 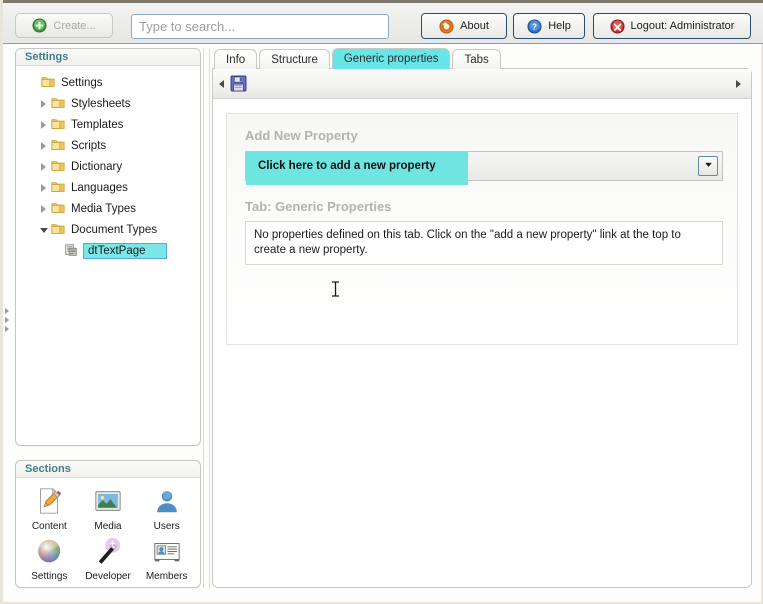 I want to click on tree-item-languages: Languages, so click(x=108, y=187).